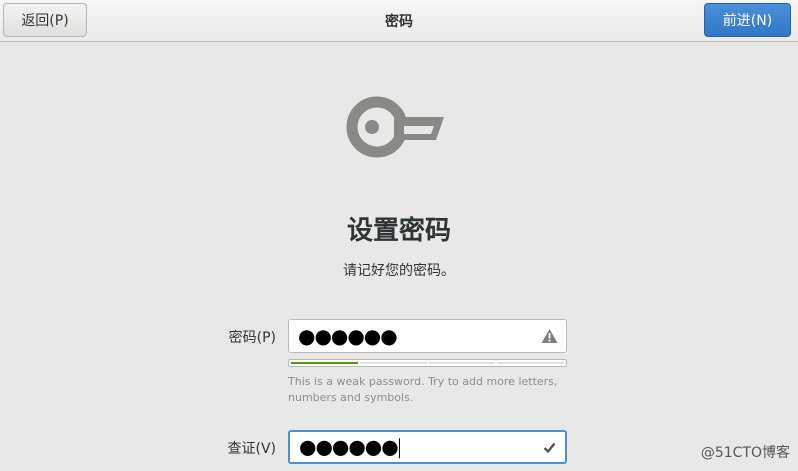  What do you see at coordinates (399, 447) in the screenshot?
I see `text-cursor` at bounding box center [399, 447].